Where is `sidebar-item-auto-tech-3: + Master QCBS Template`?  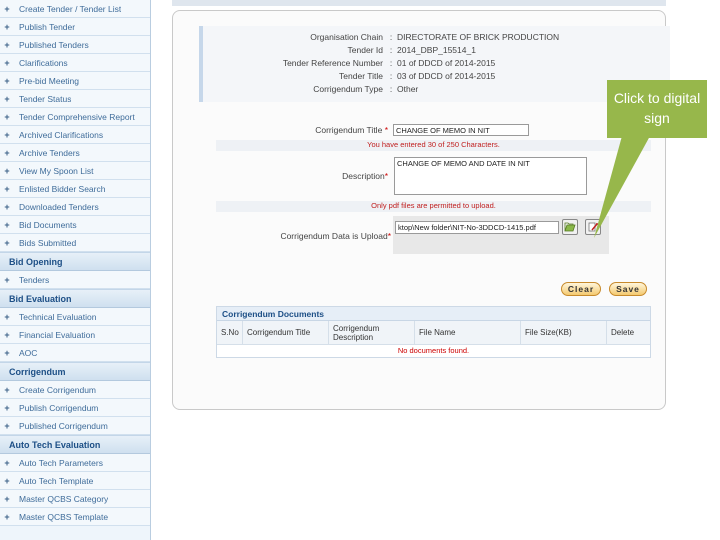
sidebar-item-auto-tech-3: + Master QCBS Template is located at coordinates (75, 517).